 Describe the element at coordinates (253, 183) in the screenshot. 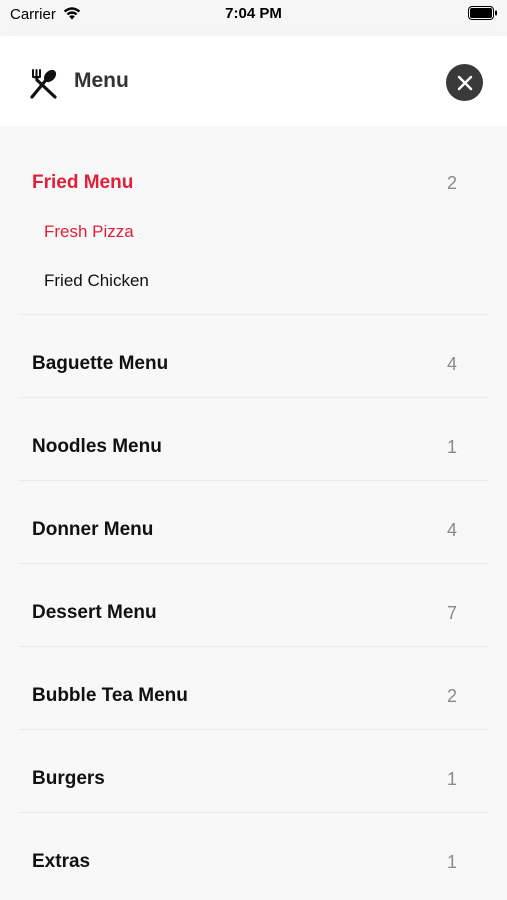

I see `category-fried-menu: Fried Menu 2` at that location.